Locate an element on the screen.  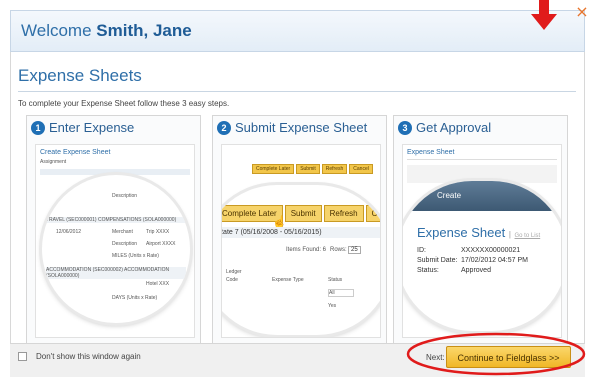
dont-show-label: Don't show this window again is located at coordinates (88, 356).